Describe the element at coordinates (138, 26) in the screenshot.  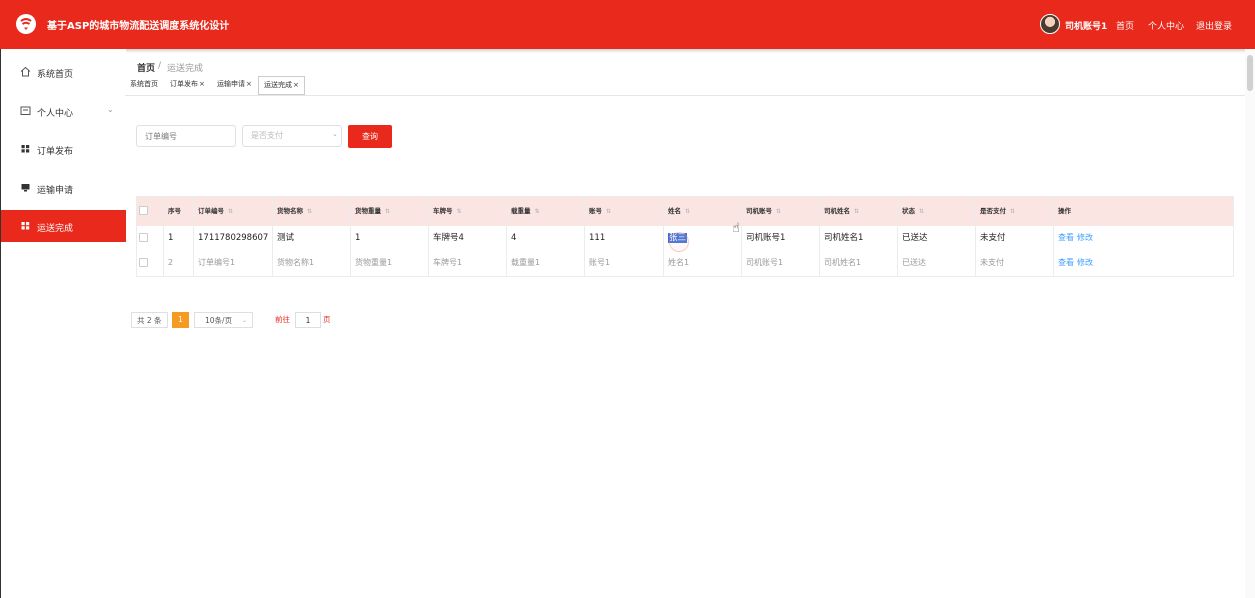
I see `app-title: 基于ASP的城市物流配送调度系统化设计` at that location.